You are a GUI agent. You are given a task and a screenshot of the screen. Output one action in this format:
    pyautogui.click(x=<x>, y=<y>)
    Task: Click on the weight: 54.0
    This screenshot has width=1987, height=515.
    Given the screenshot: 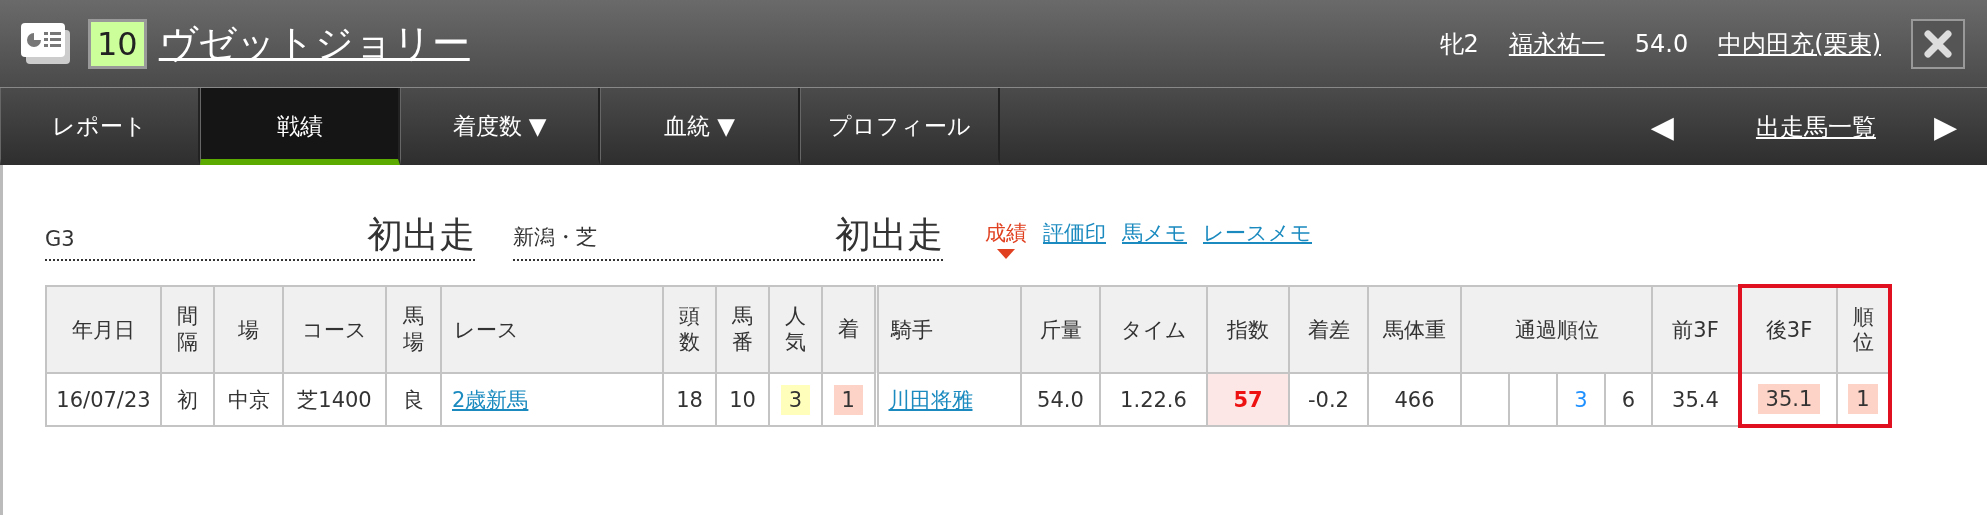 What is the action you would take?
    pyautogui.click(x=1661, y=43)
    